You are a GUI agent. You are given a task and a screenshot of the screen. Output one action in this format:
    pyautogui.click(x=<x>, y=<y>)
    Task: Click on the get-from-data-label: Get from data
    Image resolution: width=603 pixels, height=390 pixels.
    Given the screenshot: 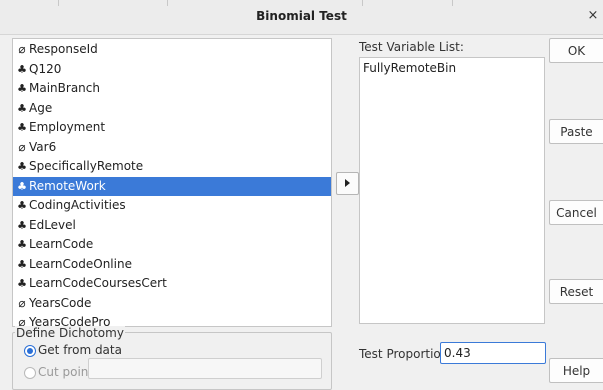 What is the action you would take?
    pyautogui.click(x=80, y=350)
    